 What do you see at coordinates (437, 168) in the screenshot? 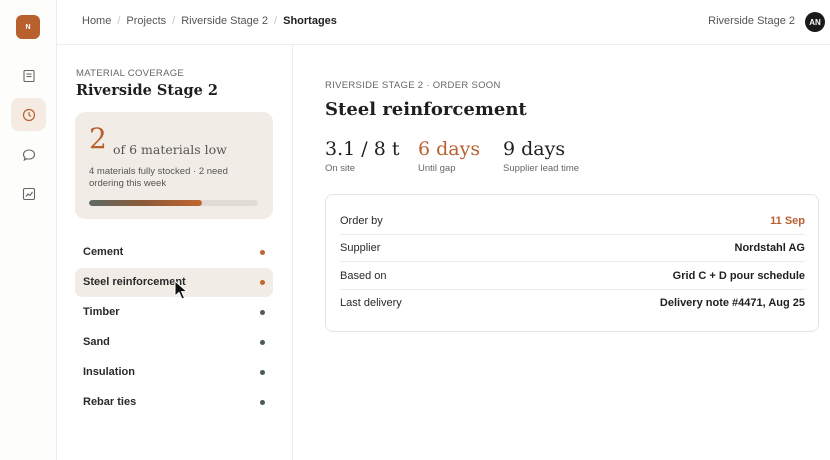
I see `stat-label: Until gap` at bounding box center [437, 168].